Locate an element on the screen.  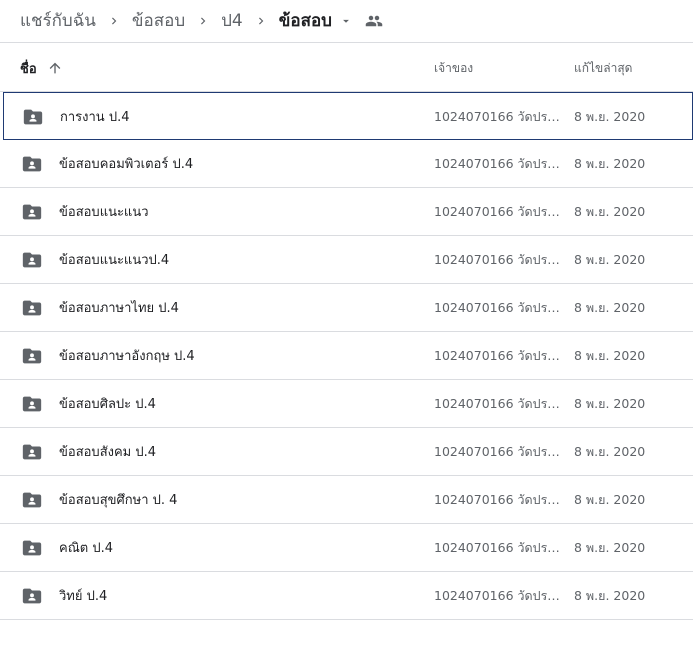
file-list-header: ชื่อ เจ้าของ แก้ไขล่าสุด is located at coordinates (346, 68).